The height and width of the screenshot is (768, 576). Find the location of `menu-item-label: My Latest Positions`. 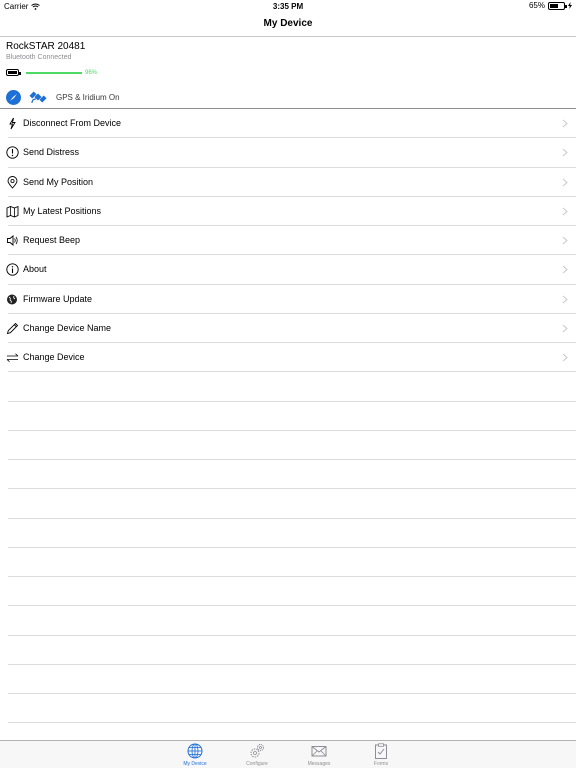

menu-item-label: My Latest Positions is located at coordinates (62, 210).